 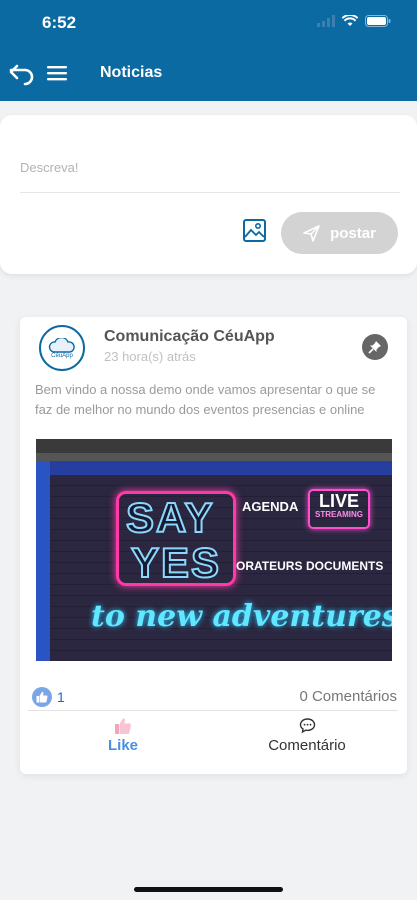 What do you see at coordinates (131, 72) in the screenshot?
I see `page-title: Noticias` at bounding box center [131, 72].